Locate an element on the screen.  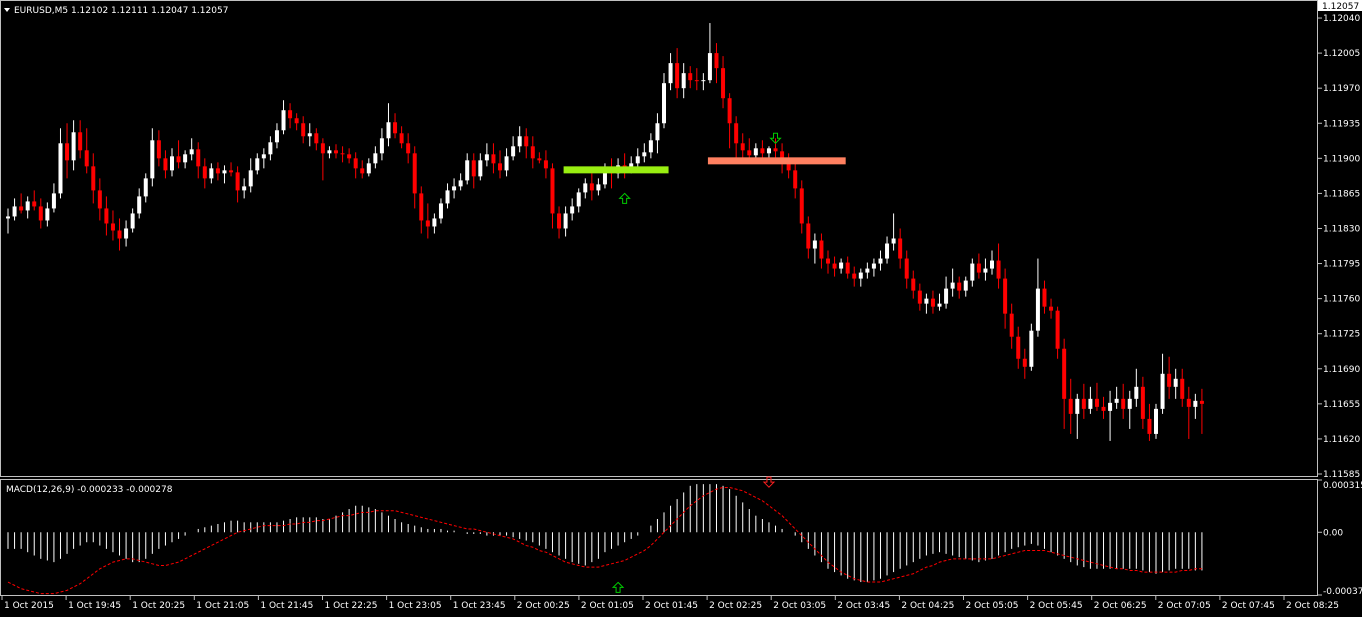
price-tick-label: 1.11865 is located at coordinates (1341, 194).